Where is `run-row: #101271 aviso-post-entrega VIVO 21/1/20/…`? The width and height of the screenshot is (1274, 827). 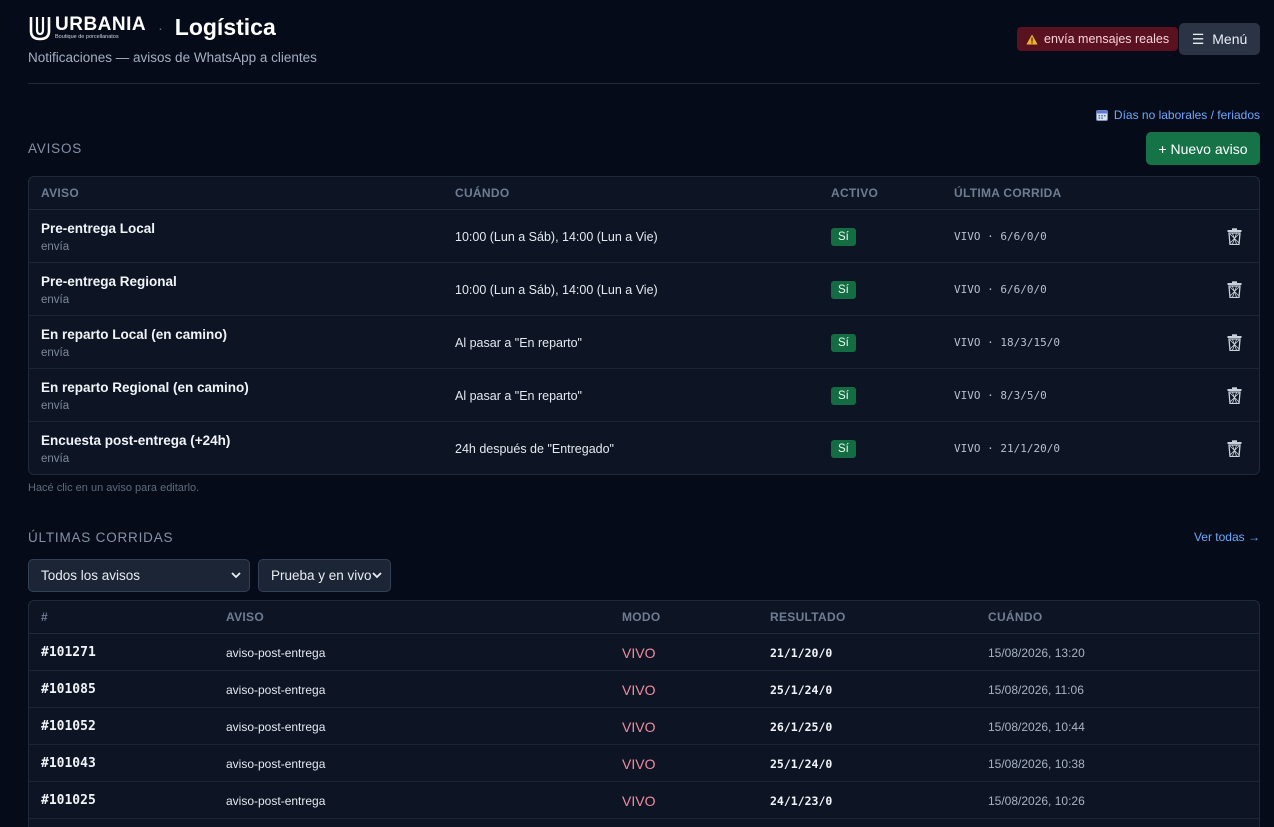 run-row: #101271 aviso-post-entrega VIVO 21/1/20/… is located at coordinates (644, 652).